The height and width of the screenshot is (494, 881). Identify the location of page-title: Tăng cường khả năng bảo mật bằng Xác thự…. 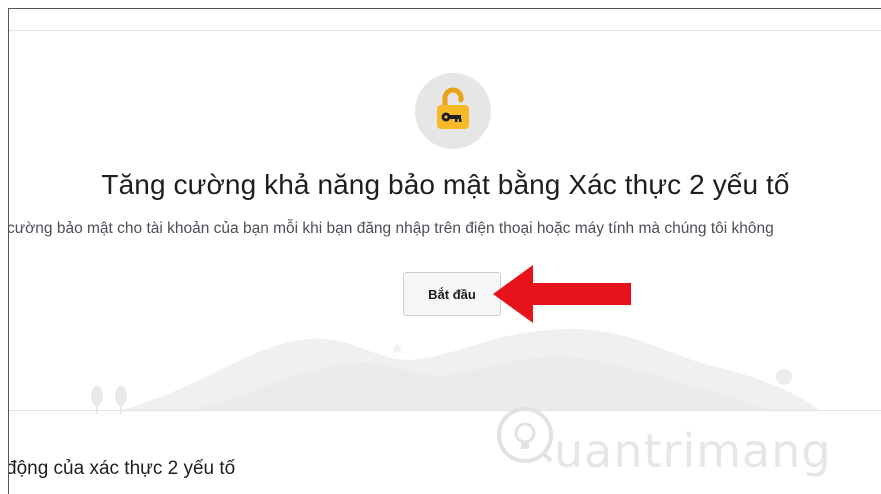
(445, 184).